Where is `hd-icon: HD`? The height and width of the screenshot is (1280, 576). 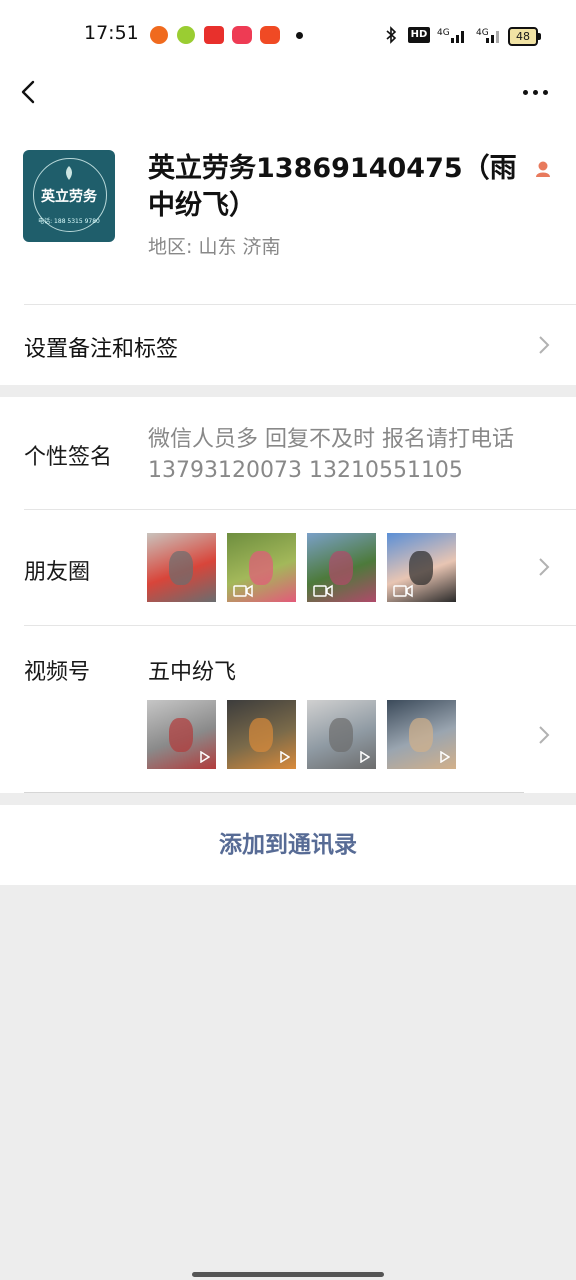 hd-icon: HD is located at coordinates (419, 35).